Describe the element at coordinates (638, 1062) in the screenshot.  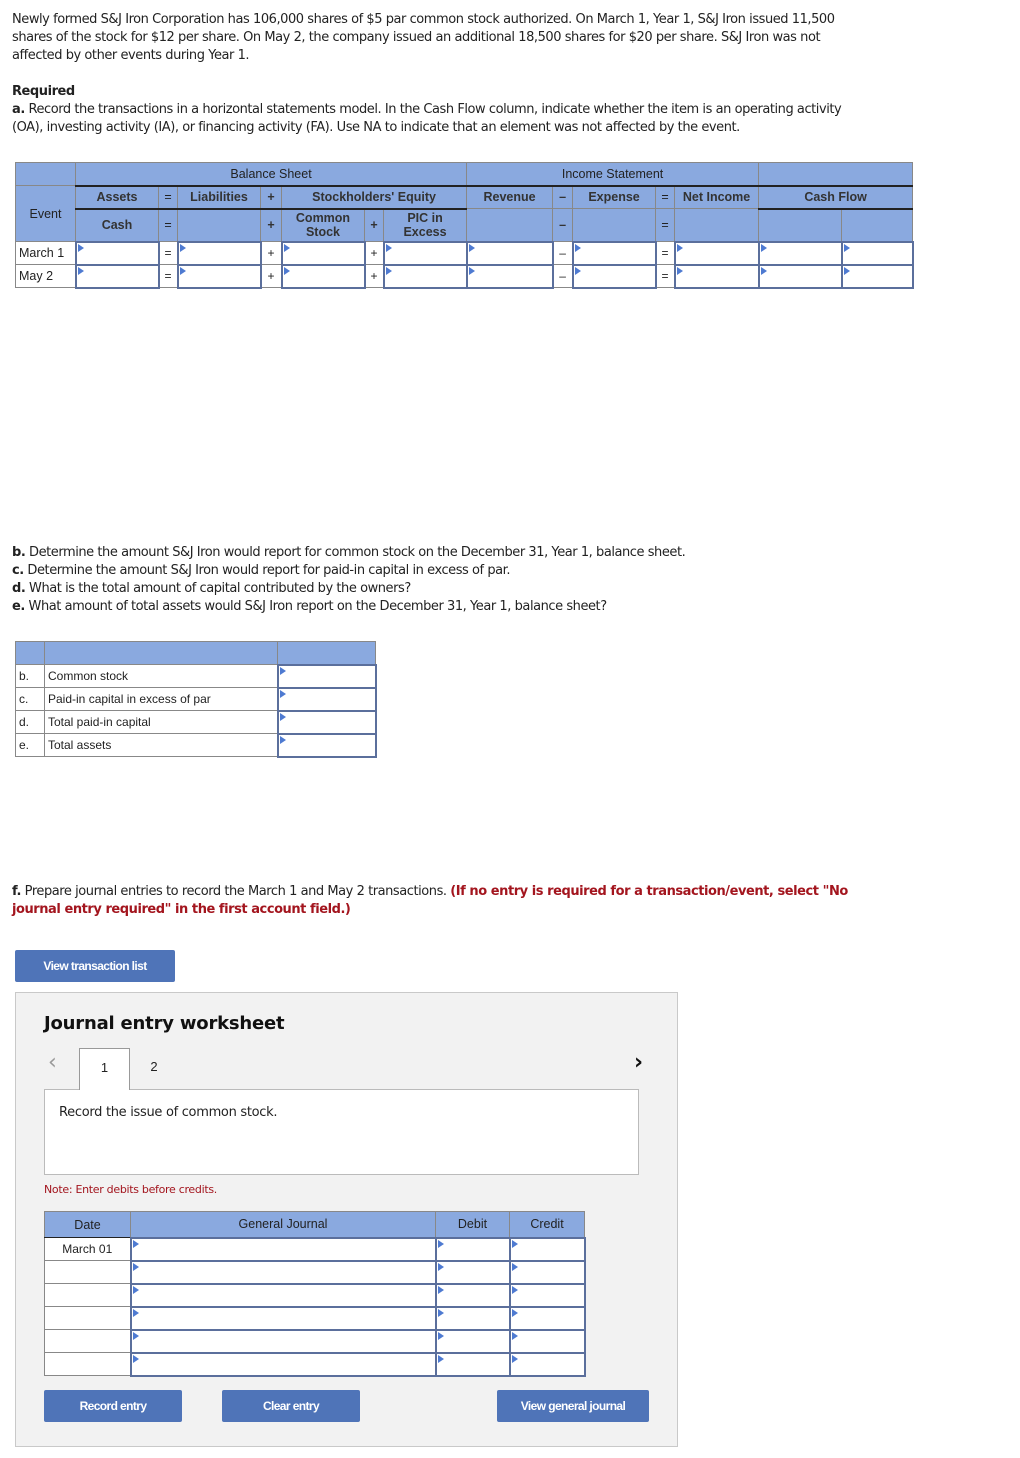
I see `chevron-right-icon: ›` at that location.